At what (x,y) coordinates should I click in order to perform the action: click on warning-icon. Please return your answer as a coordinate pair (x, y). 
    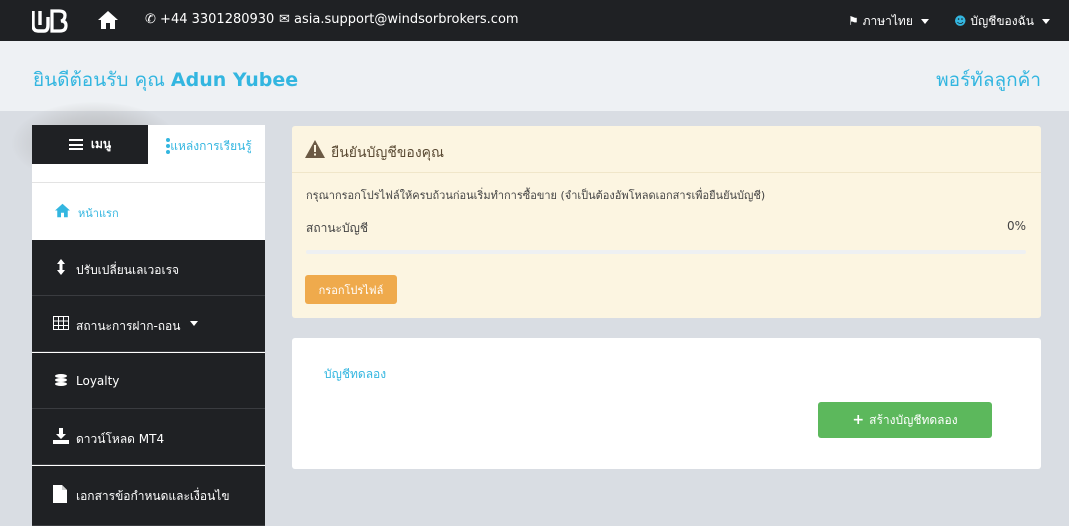
    Looking at the image, I should click on (315, 149).